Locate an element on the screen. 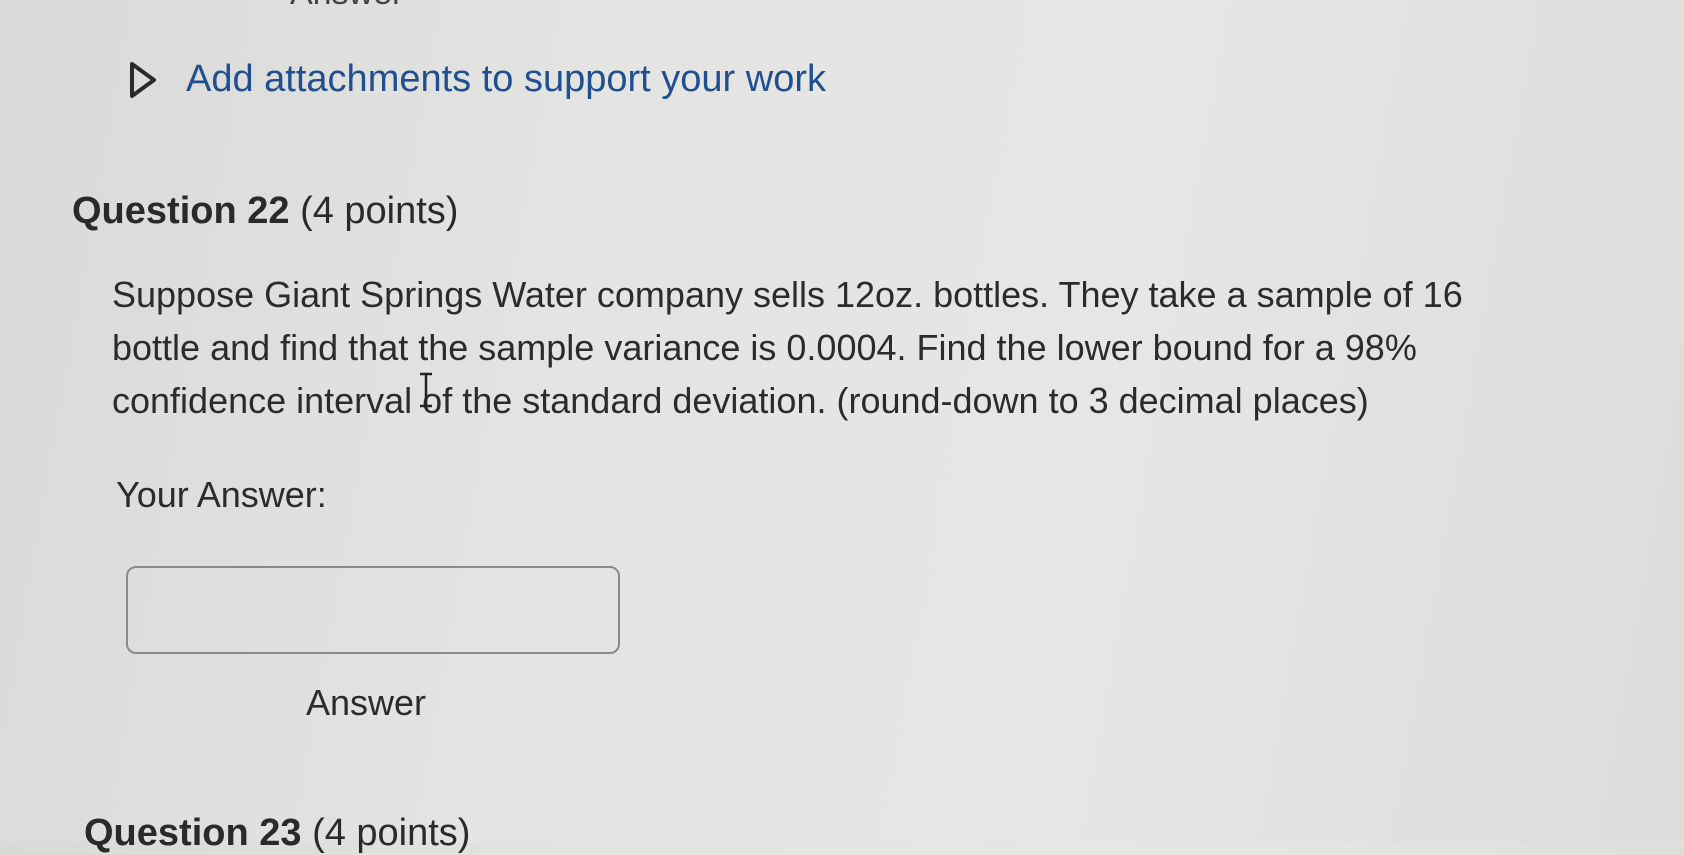 The height and width of the screenshot is (855, 1684). question-number: Question 22 is located at coordinates (181, 211).